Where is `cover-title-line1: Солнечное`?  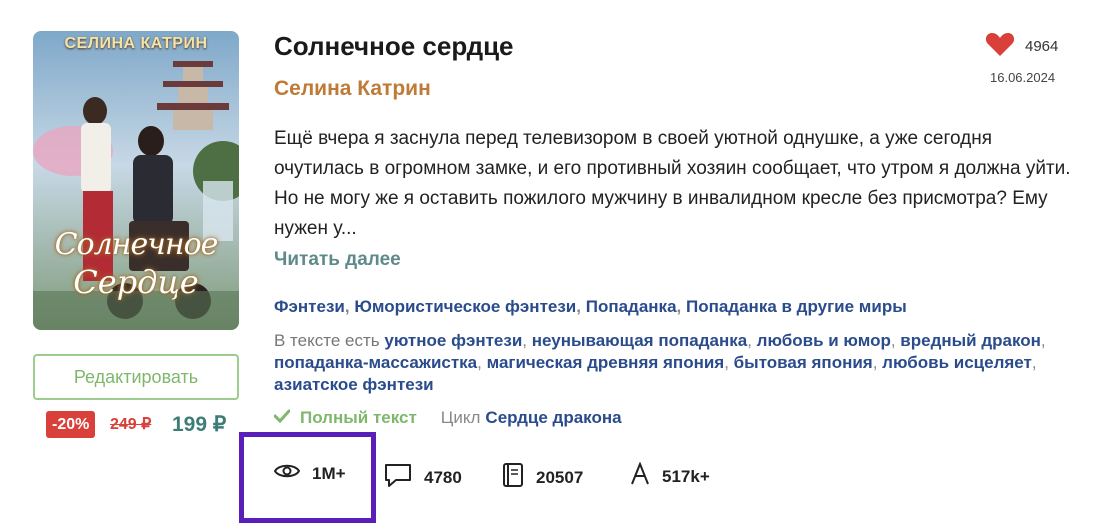 cover-title-line1: Солнечное is located at coordinates (136, 244).